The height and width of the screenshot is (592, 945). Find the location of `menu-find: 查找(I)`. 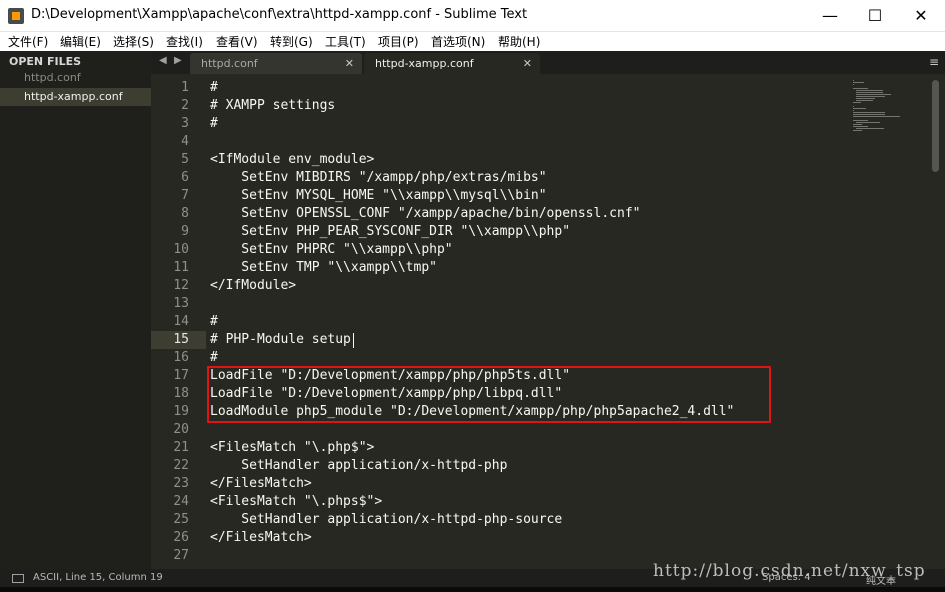

menu-find: 查找(I) is located at coordinates (184, 41).